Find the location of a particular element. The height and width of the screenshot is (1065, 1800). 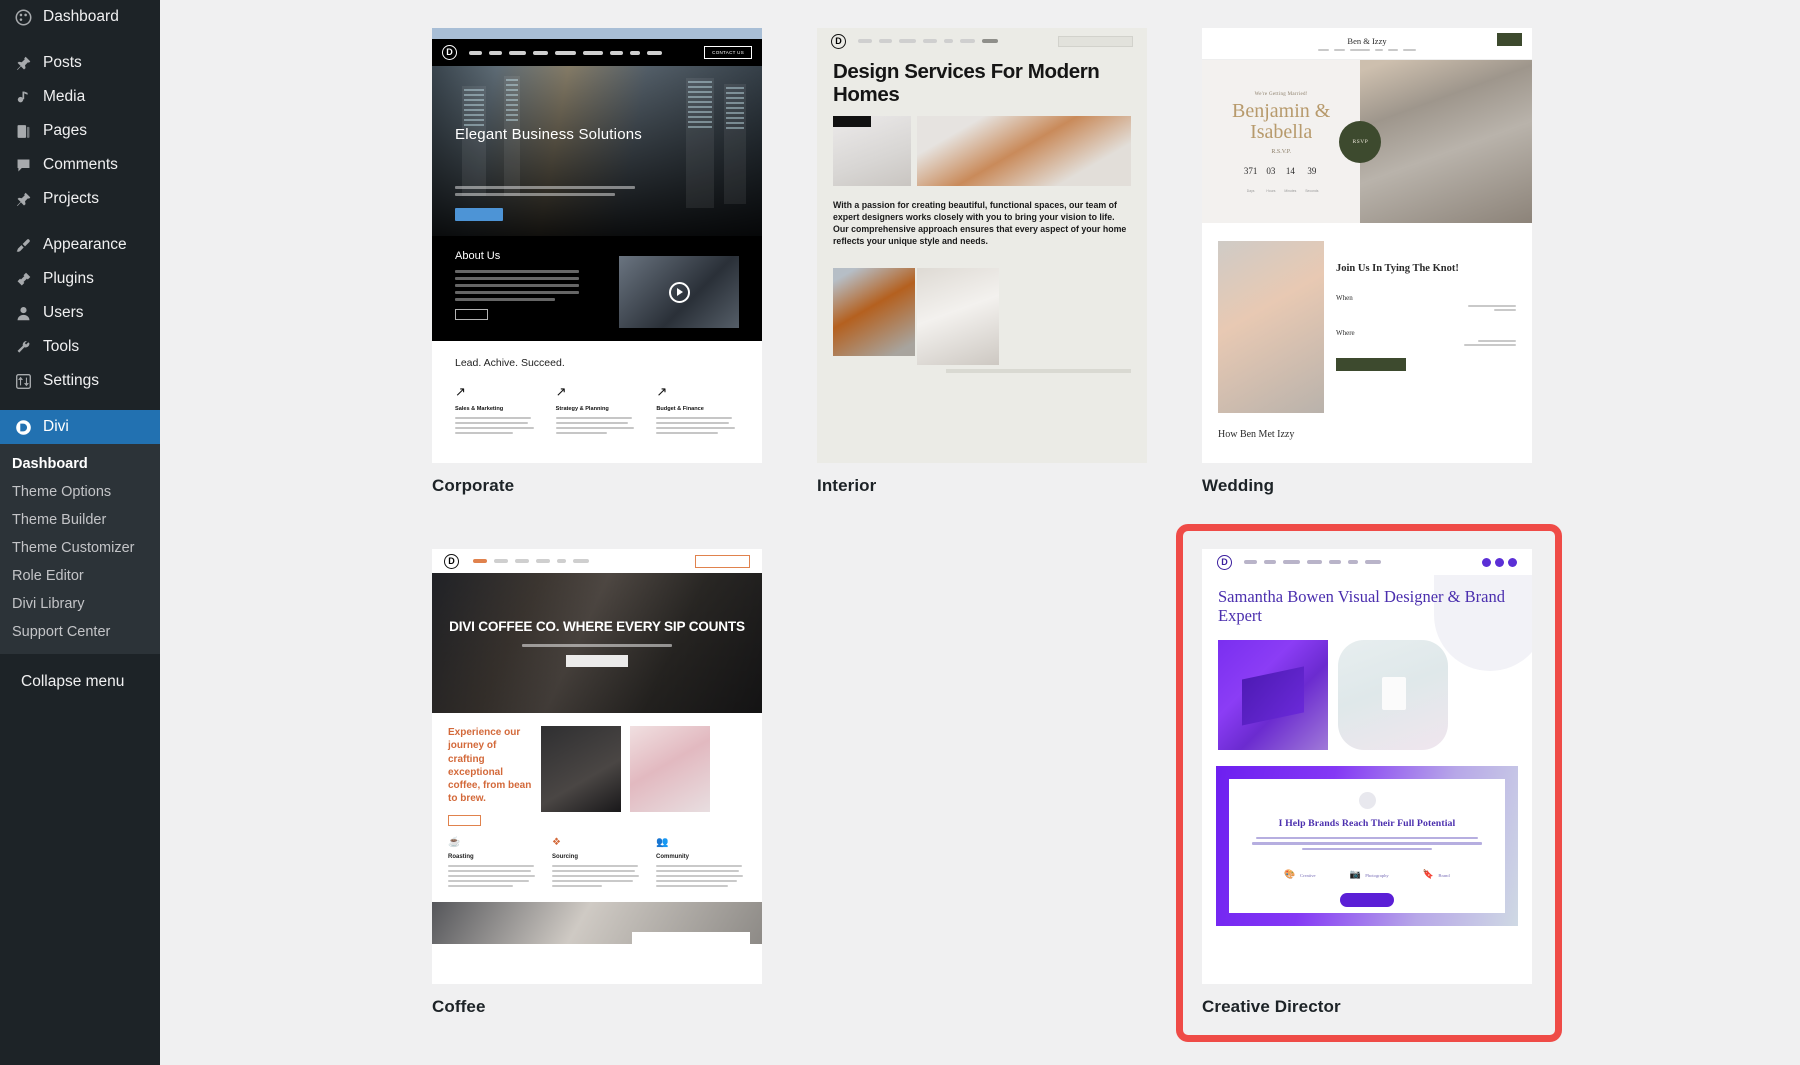

submenu-item-theme-customizer: Theme Customizer is located at coordinates (80, 548).